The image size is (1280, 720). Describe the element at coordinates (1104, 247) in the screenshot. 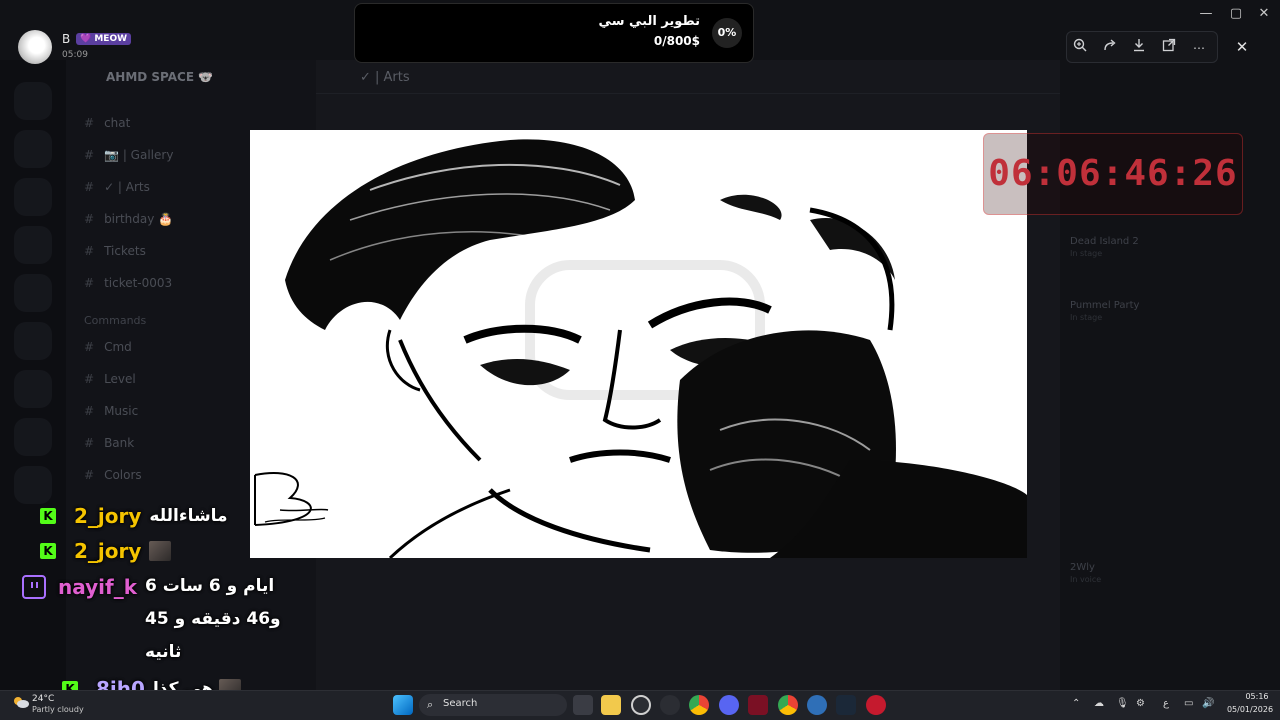

I see `member-activity: Dead Island 2 In stage` at that location.